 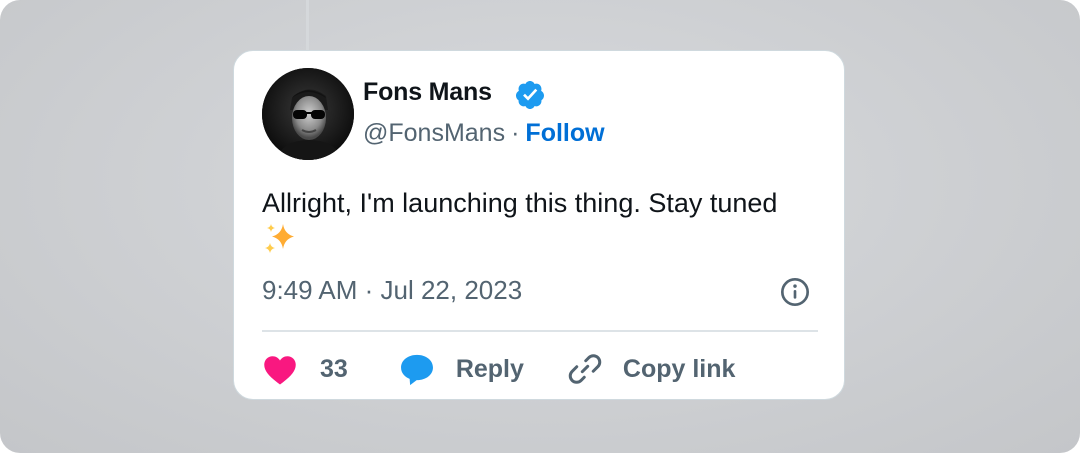 I want to click on author-name: Fons Mans, so click(x=427, y=92).